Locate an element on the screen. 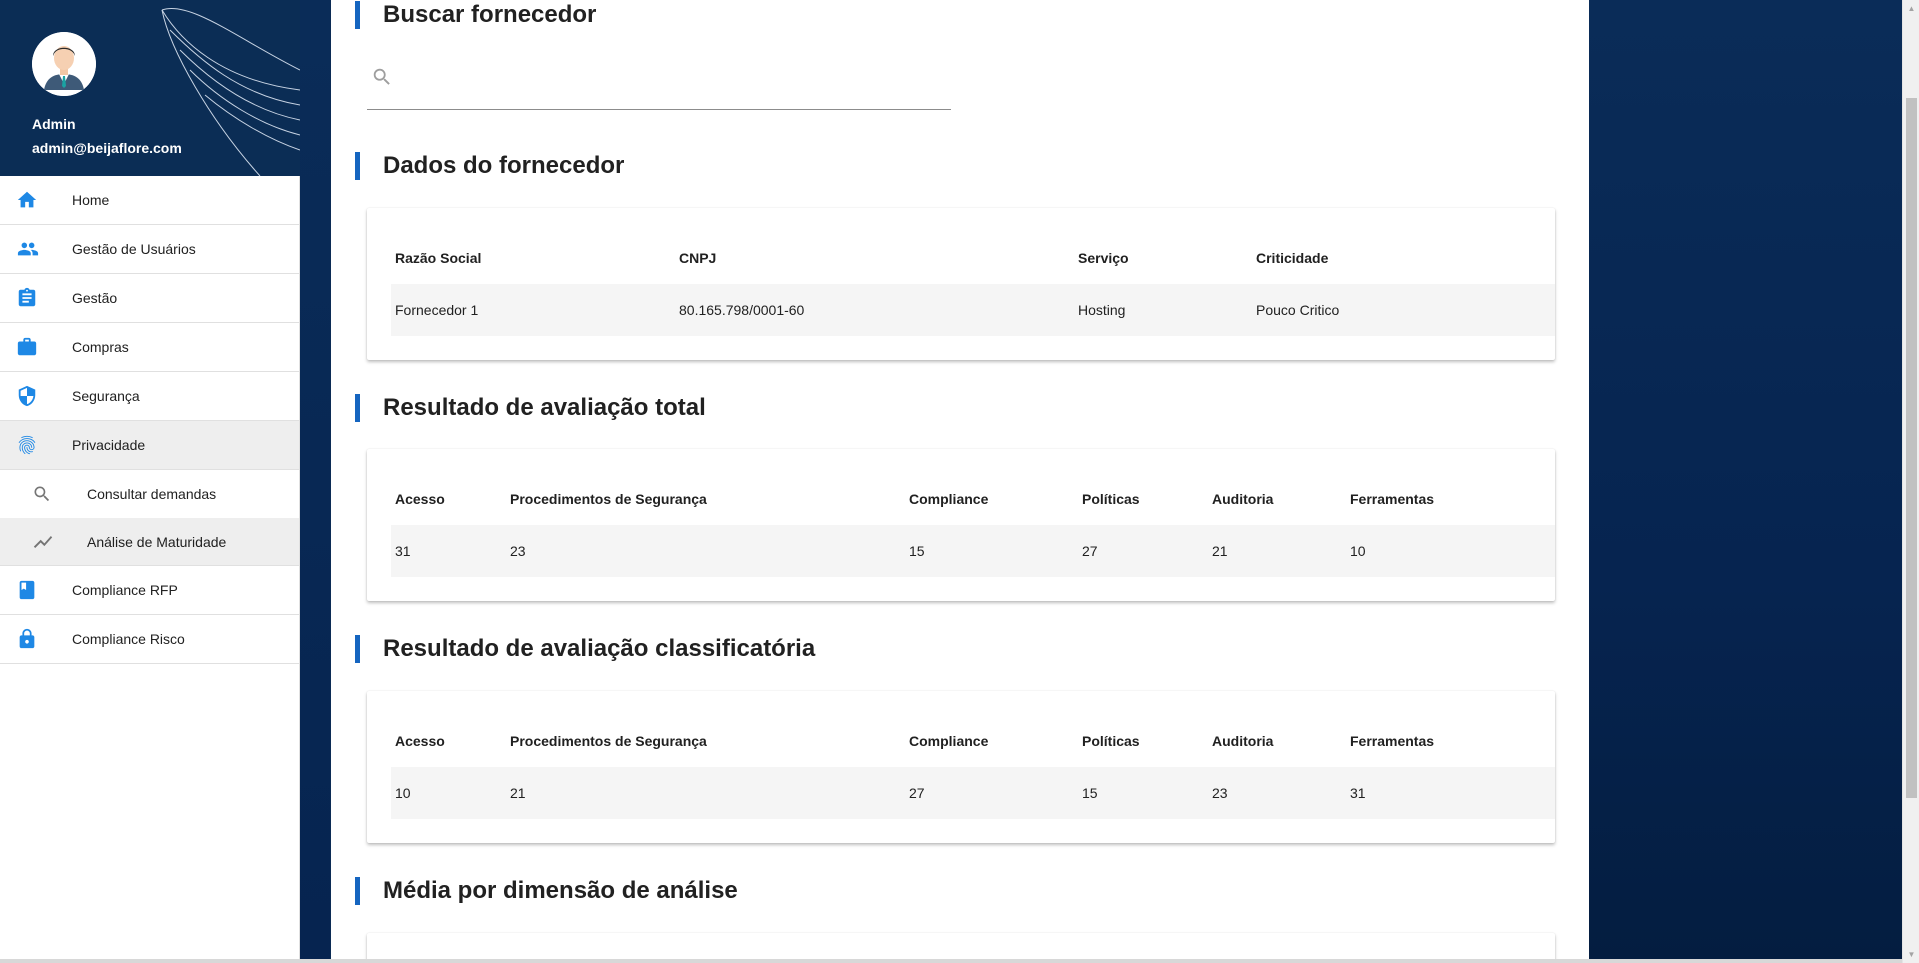 The width and height of the screenshot is (1919, 963). user-name: Admin is located at coordinates (54, 124).